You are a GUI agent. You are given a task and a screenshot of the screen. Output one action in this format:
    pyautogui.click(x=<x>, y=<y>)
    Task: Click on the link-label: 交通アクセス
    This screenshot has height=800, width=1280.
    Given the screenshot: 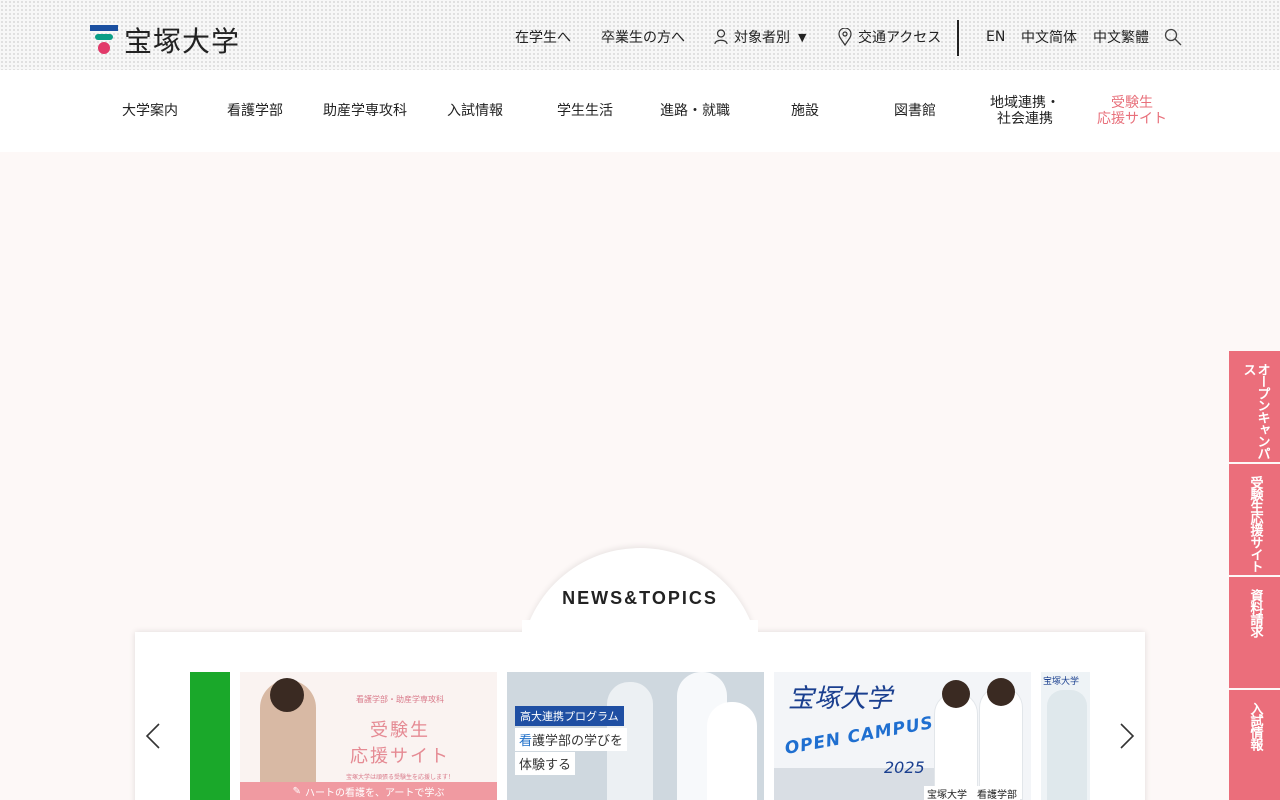 What is the action you would take?
    pyautogui.click(x=900, y=38)
    